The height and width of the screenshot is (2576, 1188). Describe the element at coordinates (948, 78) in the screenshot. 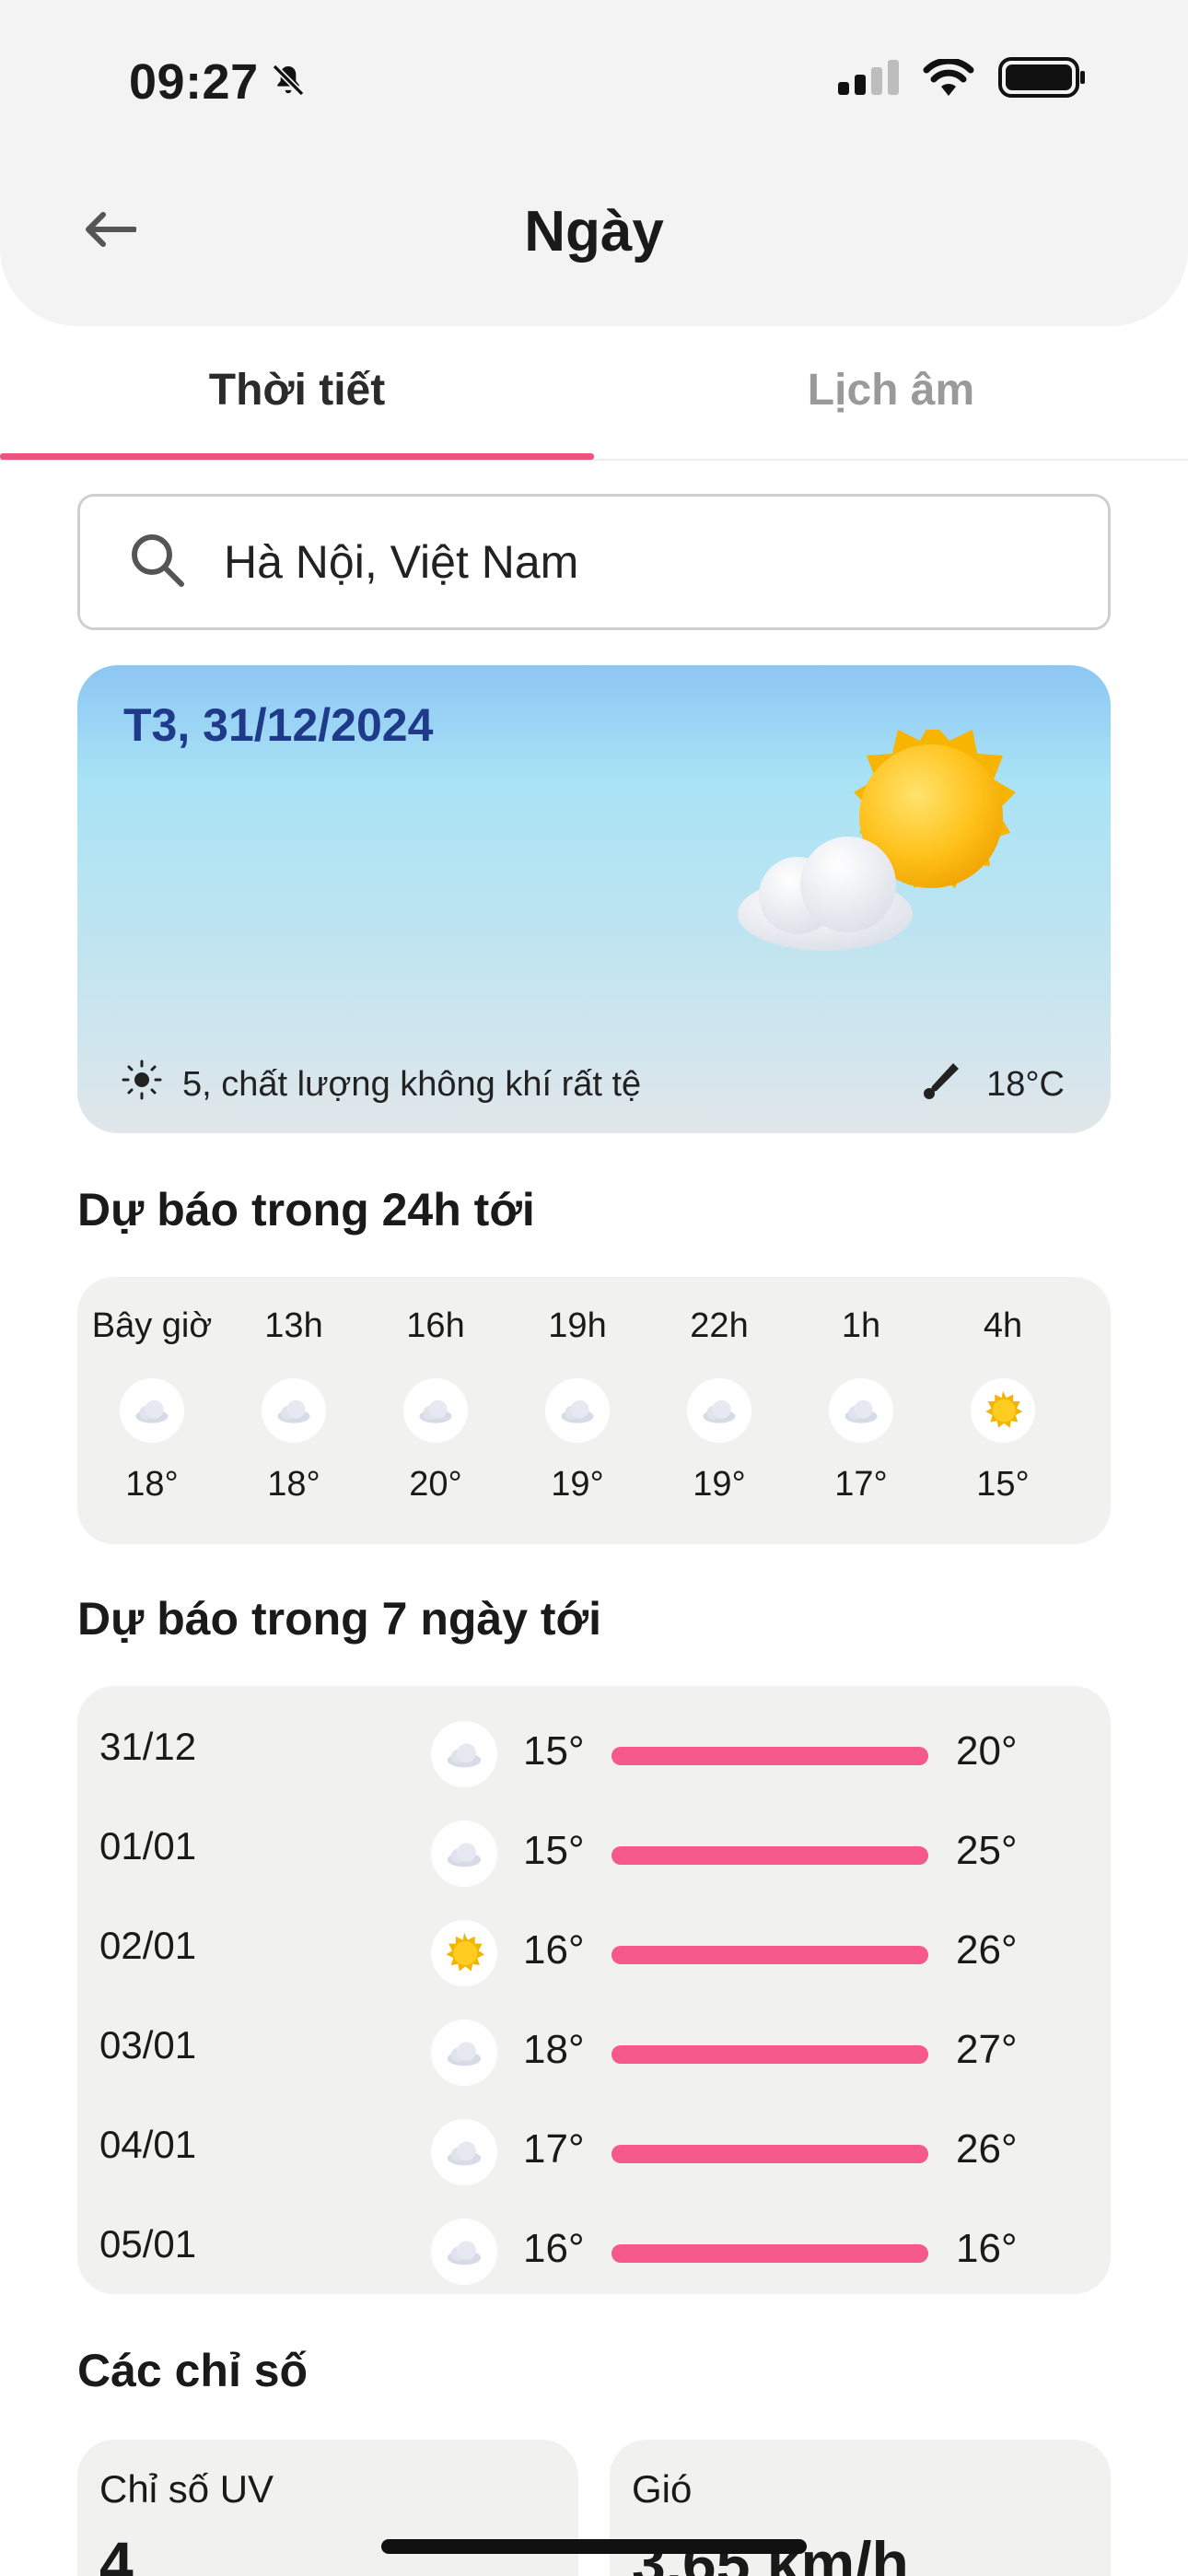

I see `wifi-icon` at that location.